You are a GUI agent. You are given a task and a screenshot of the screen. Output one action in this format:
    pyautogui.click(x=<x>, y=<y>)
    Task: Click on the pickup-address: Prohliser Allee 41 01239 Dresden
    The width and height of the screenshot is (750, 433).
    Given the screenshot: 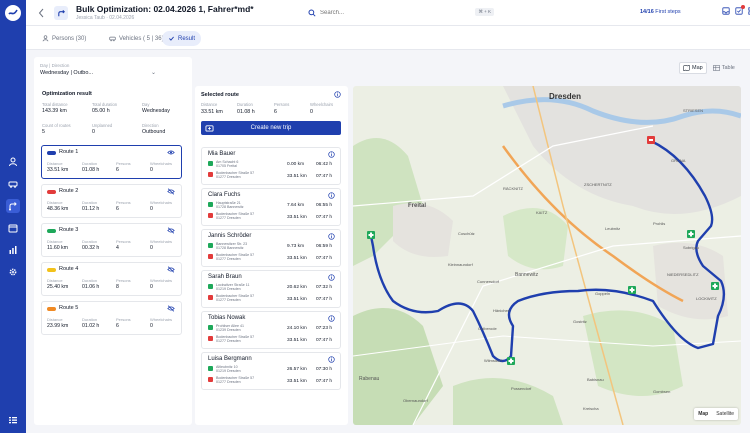 What is the action you would take?
    pyautogui.click(x=230, y=328)
    